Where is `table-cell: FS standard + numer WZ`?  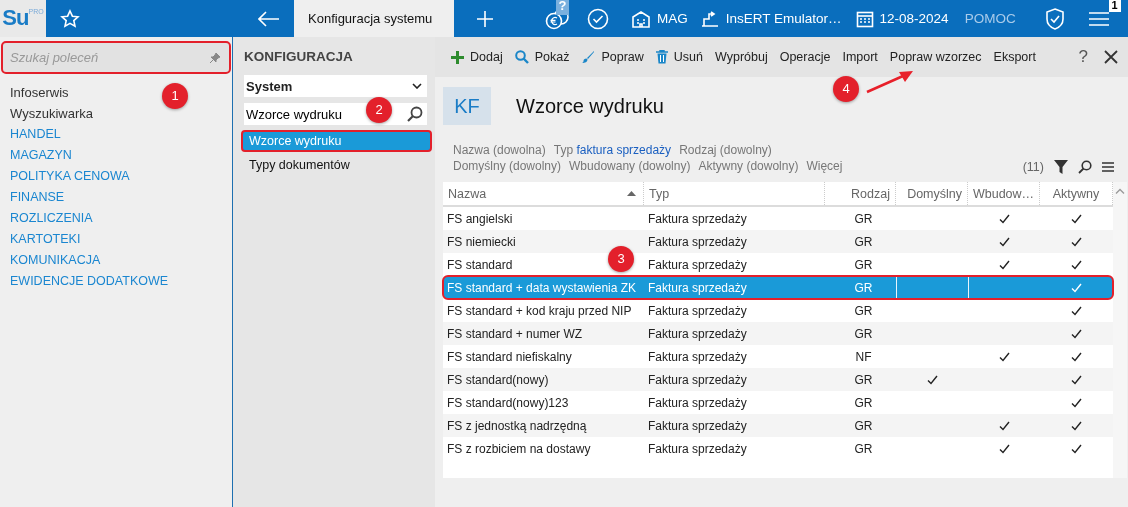
table-cell: FS standard + numer WZ is located at coordinates (515, 333).